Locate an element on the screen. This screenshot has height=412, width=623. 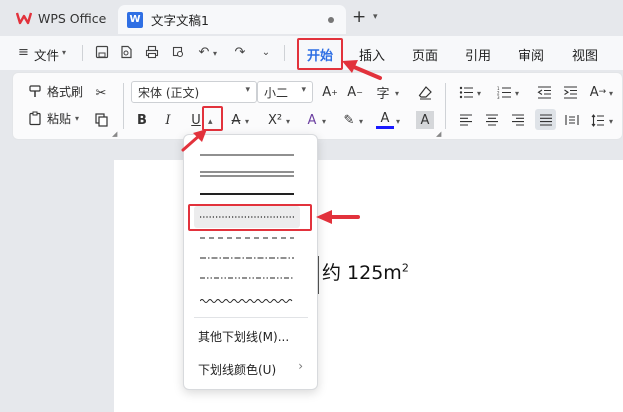
document-text-superscript: 2 is located at coordinates (405, 268).